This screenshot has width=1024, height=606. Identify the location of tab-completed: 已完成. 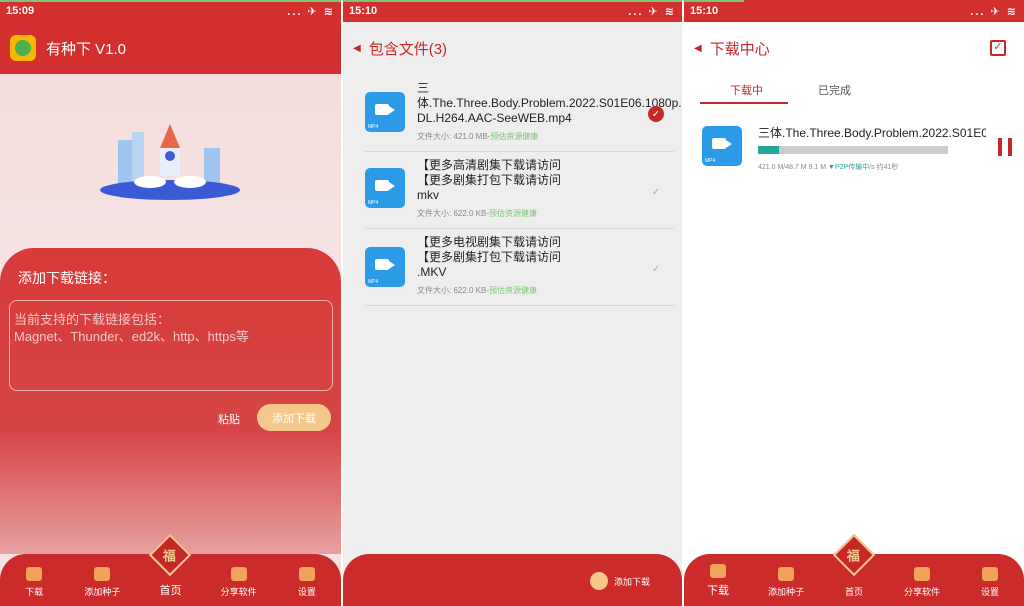
(834, 90).